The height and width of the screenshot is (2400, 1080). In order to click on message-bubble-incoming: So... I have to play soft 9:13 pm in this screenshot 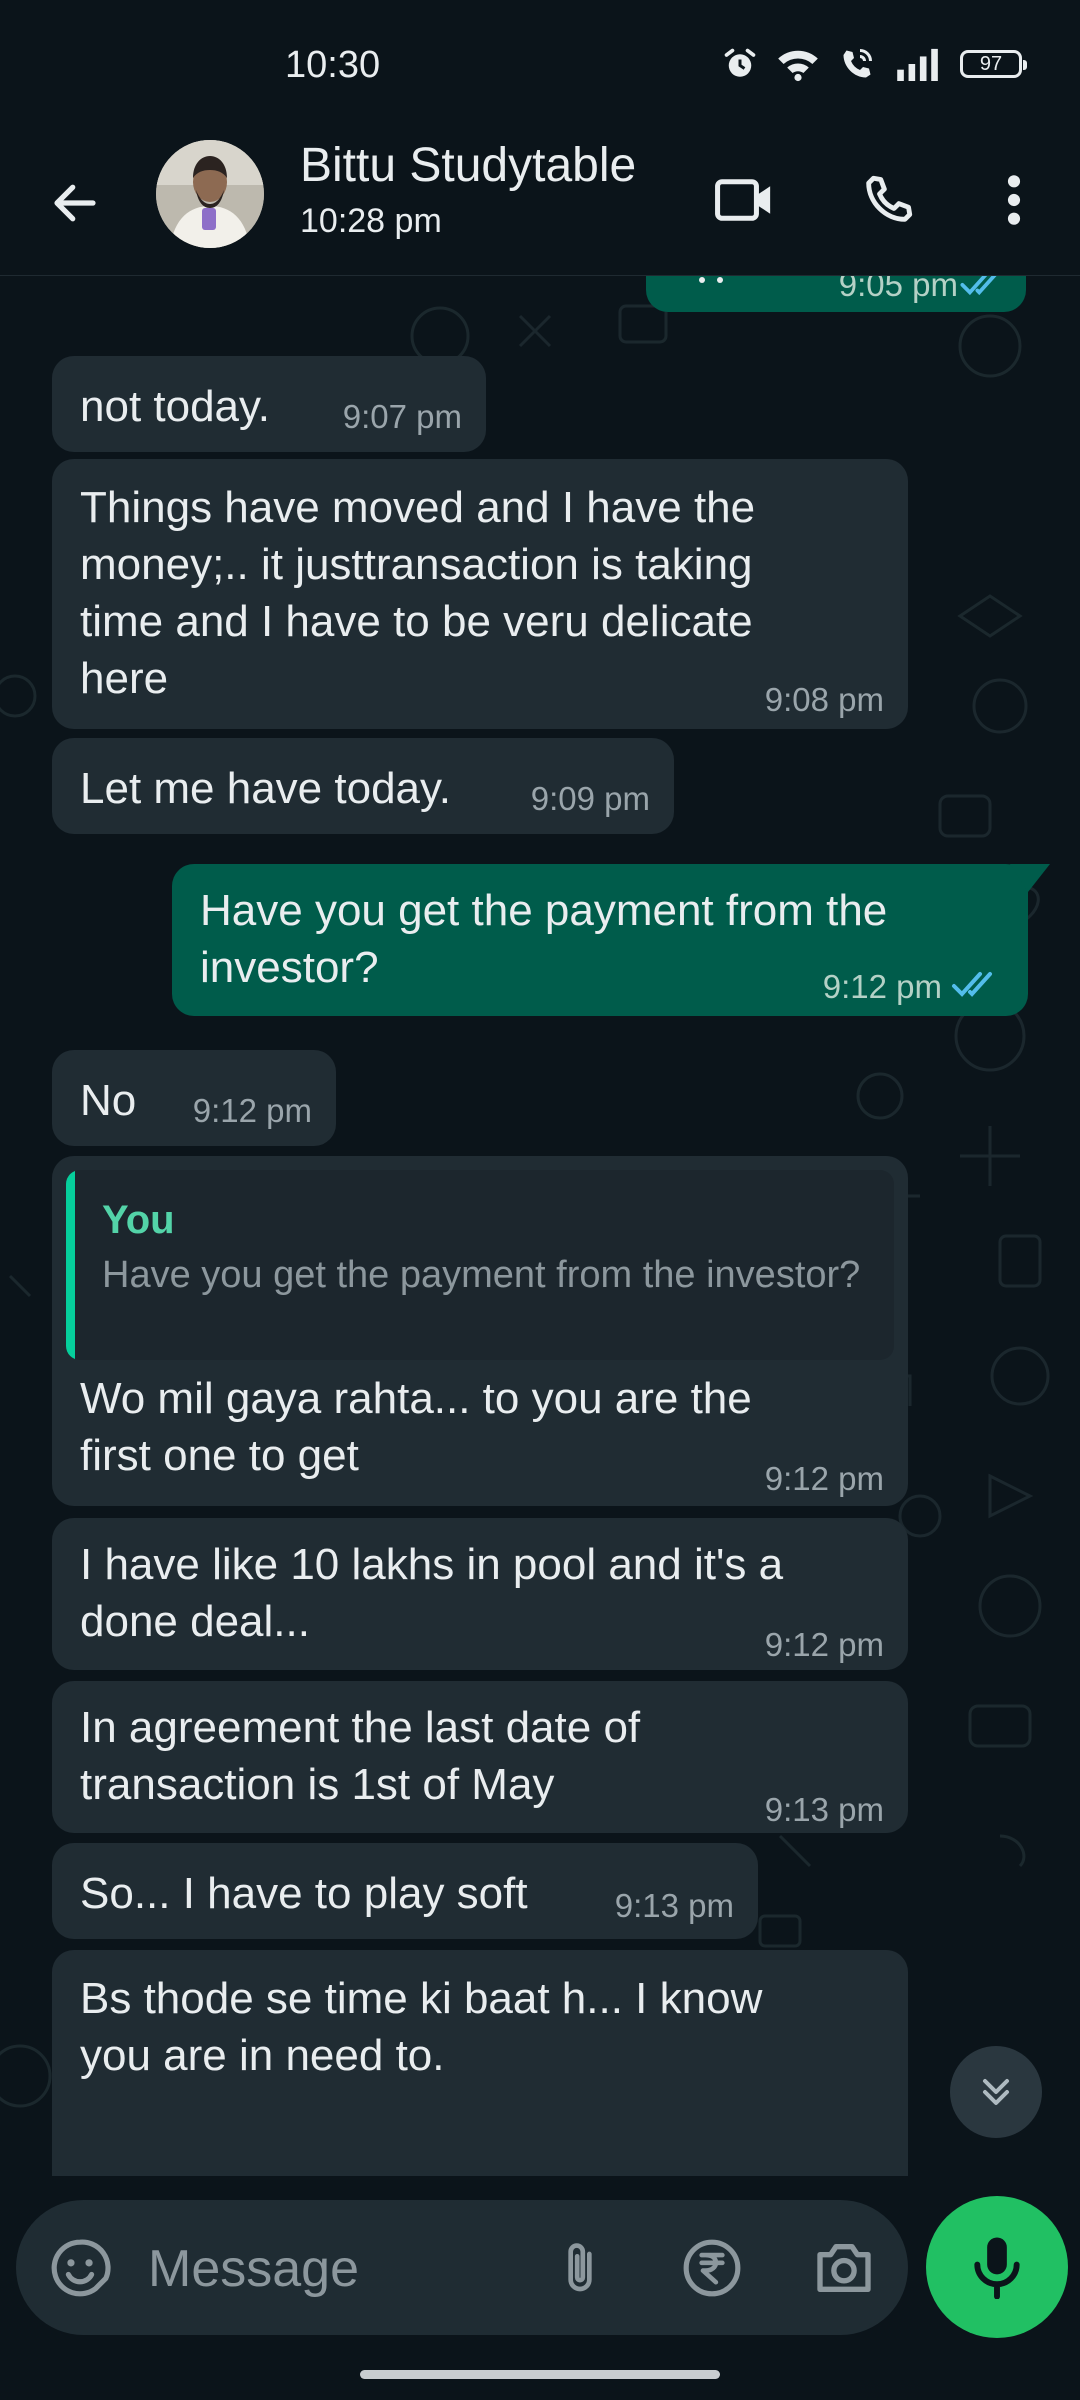, I will do `click(405, 1891)`.